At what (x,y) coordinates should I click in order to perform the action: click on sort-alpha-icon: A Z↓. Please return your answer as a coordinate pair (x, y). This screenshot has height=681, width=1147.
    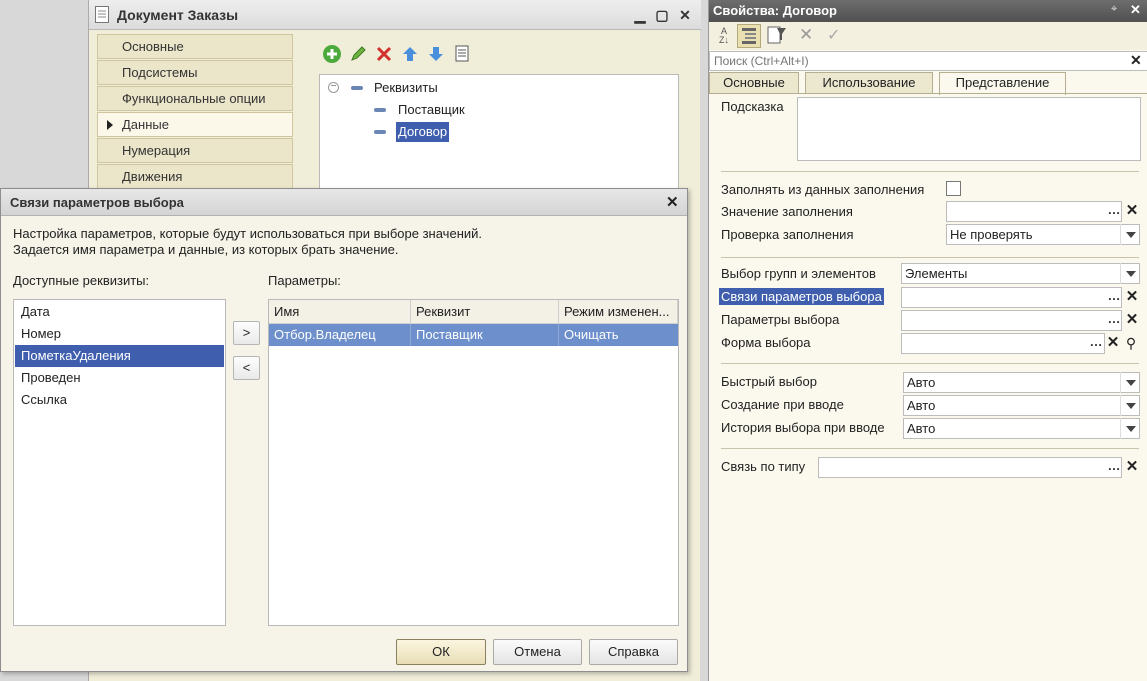
    Looking at the image, I should click on (724, 36).